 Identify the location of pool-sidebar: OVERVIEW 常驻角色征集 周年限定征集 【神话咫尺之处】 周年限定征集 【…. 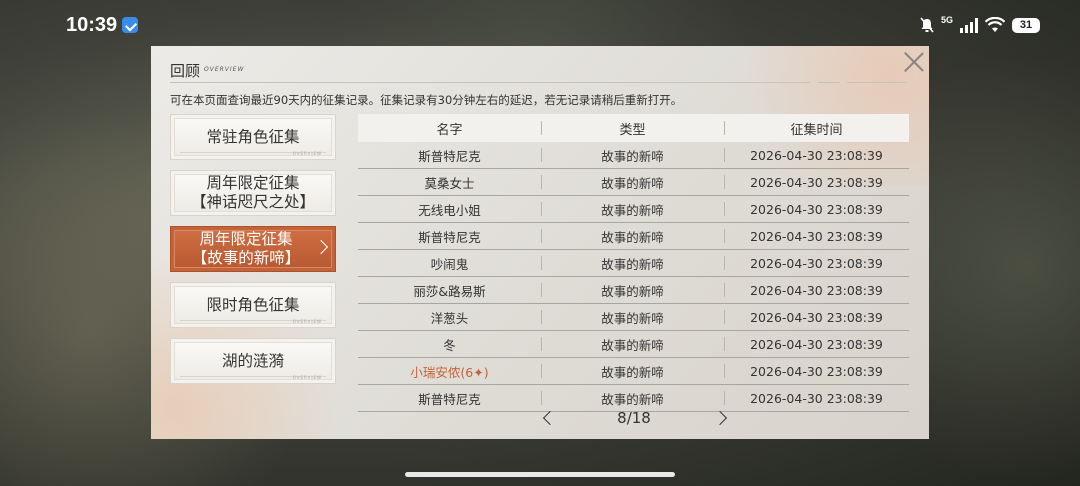
(253, 254).